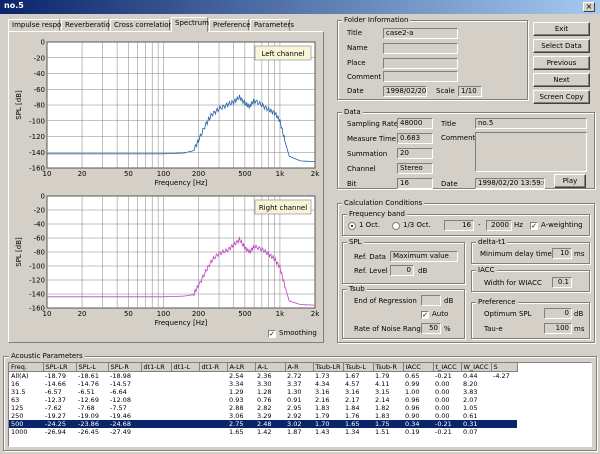  I want to click on auto-label: Auto, so click(440, 314).